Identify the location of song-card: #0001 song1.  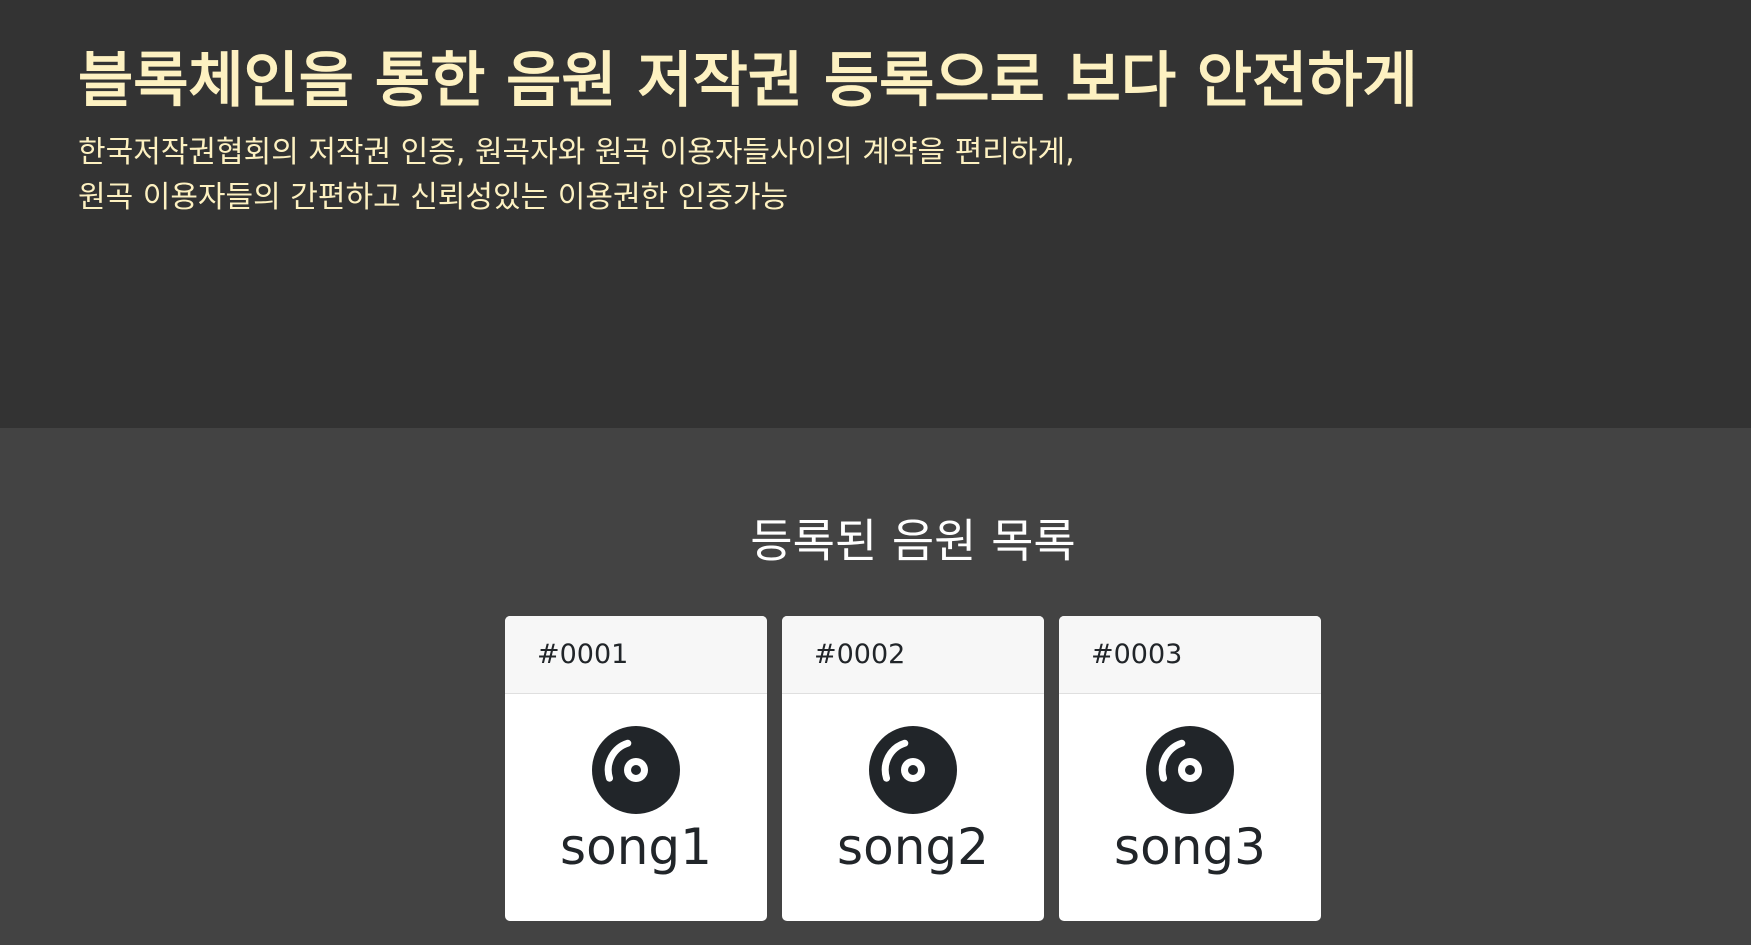
(636, 768).